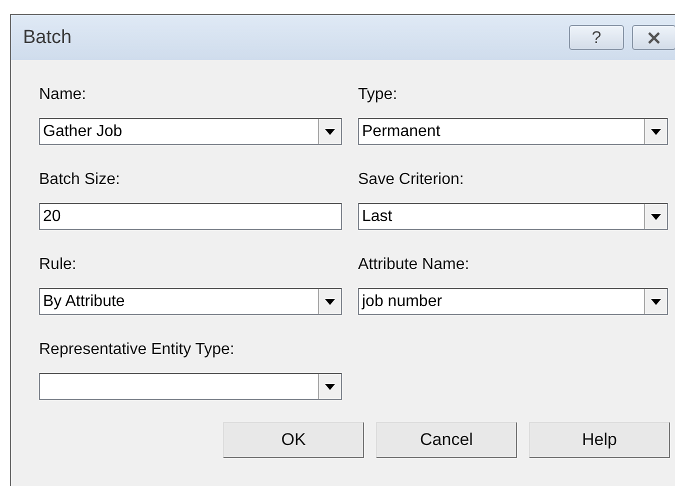 This screenshot has height=486, width=675. Describe the element at coordinates (190, 216) in the screenshot. I see `input-field: 20` at that location.